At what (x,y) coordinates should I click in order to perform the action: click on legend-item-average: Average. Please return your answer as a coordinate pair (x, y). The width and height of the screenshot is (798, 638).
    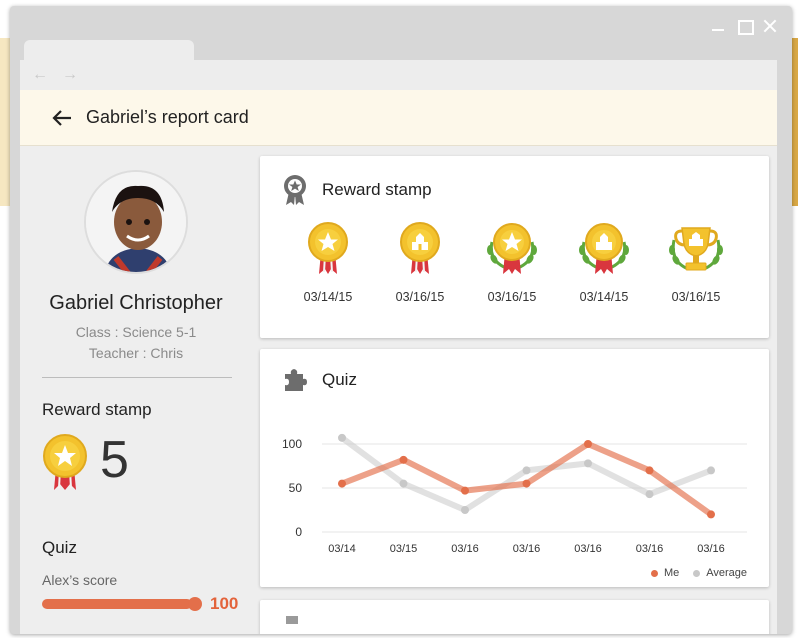
    Looking at the image, I should click on (720, 573).